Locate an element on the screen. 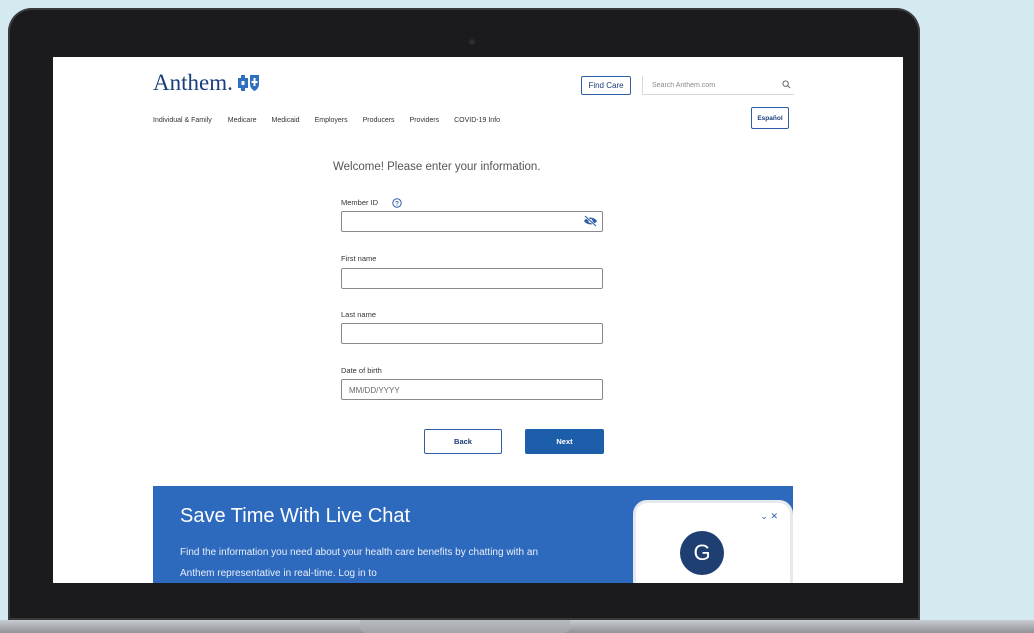  logo-text: Anthem. is located at coordinates (193, 82).